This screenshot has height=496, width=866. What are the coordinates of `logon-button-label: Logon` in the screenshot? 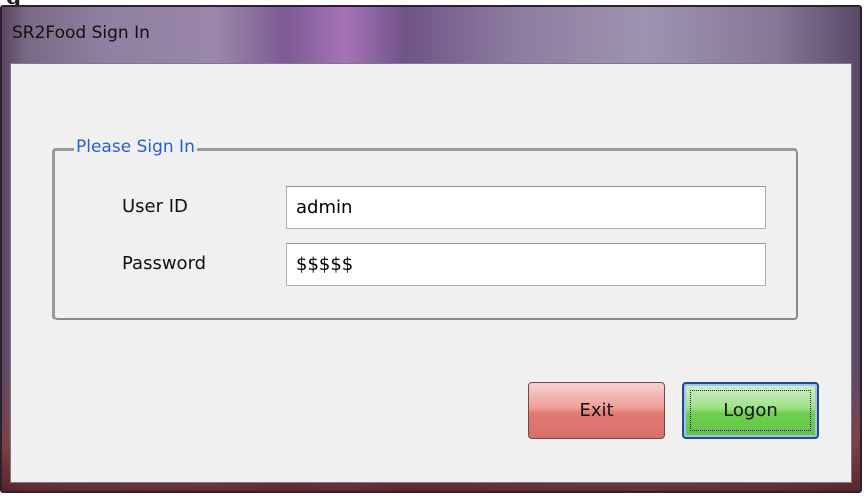 It's located at (750, 410).